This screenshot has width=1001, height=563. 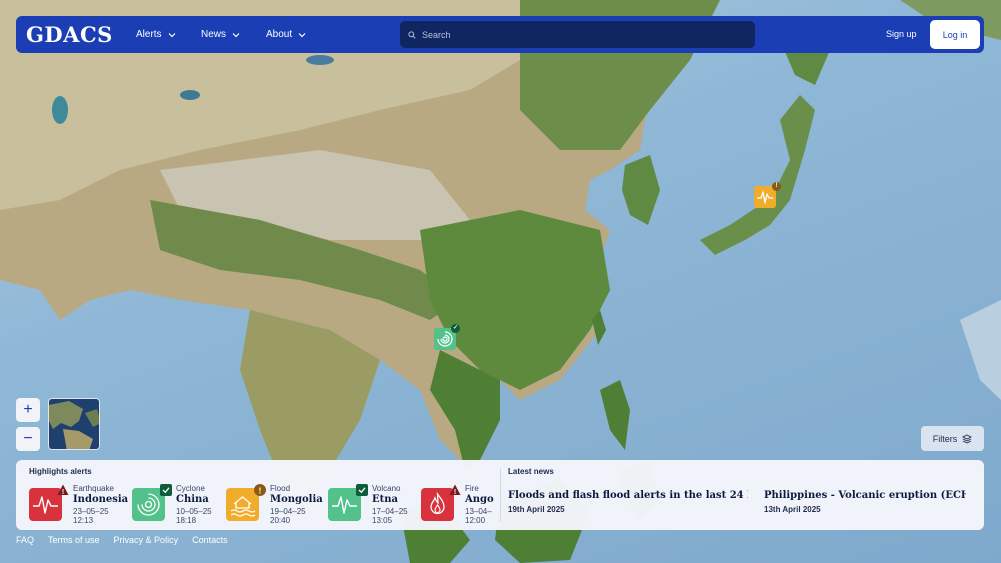 What do you see at coordinates (536, 509) in the screenshot?
I see `news-date: 19th April 2025` at bounding box center [536, 509].